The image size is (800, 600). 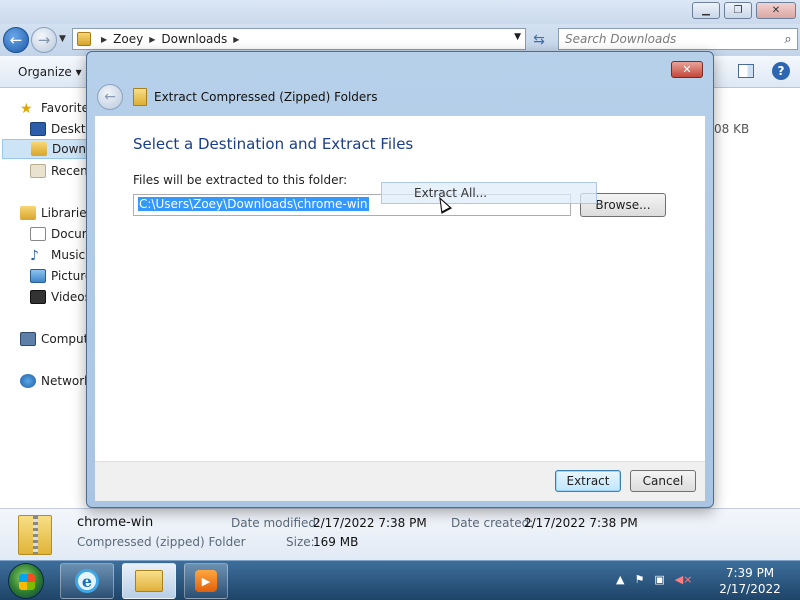 I want to click on dialog-back-button: ←, so click(x=110, y=97).